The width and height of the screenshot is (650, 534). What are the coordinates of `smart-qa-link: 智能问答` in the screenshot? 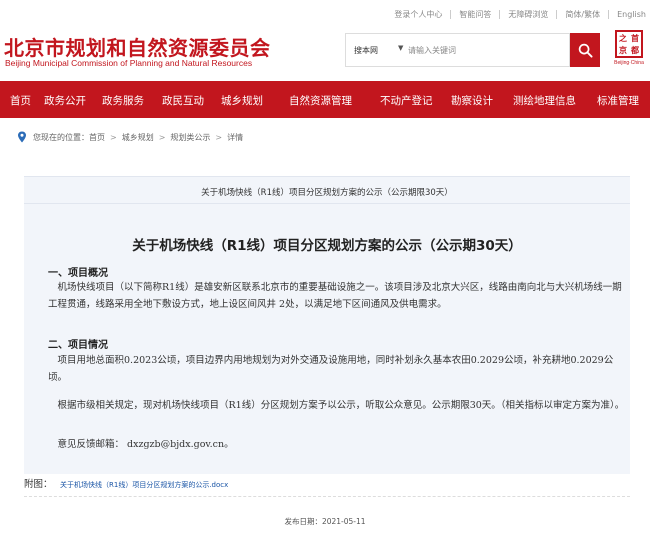 It's located at (475, 14).